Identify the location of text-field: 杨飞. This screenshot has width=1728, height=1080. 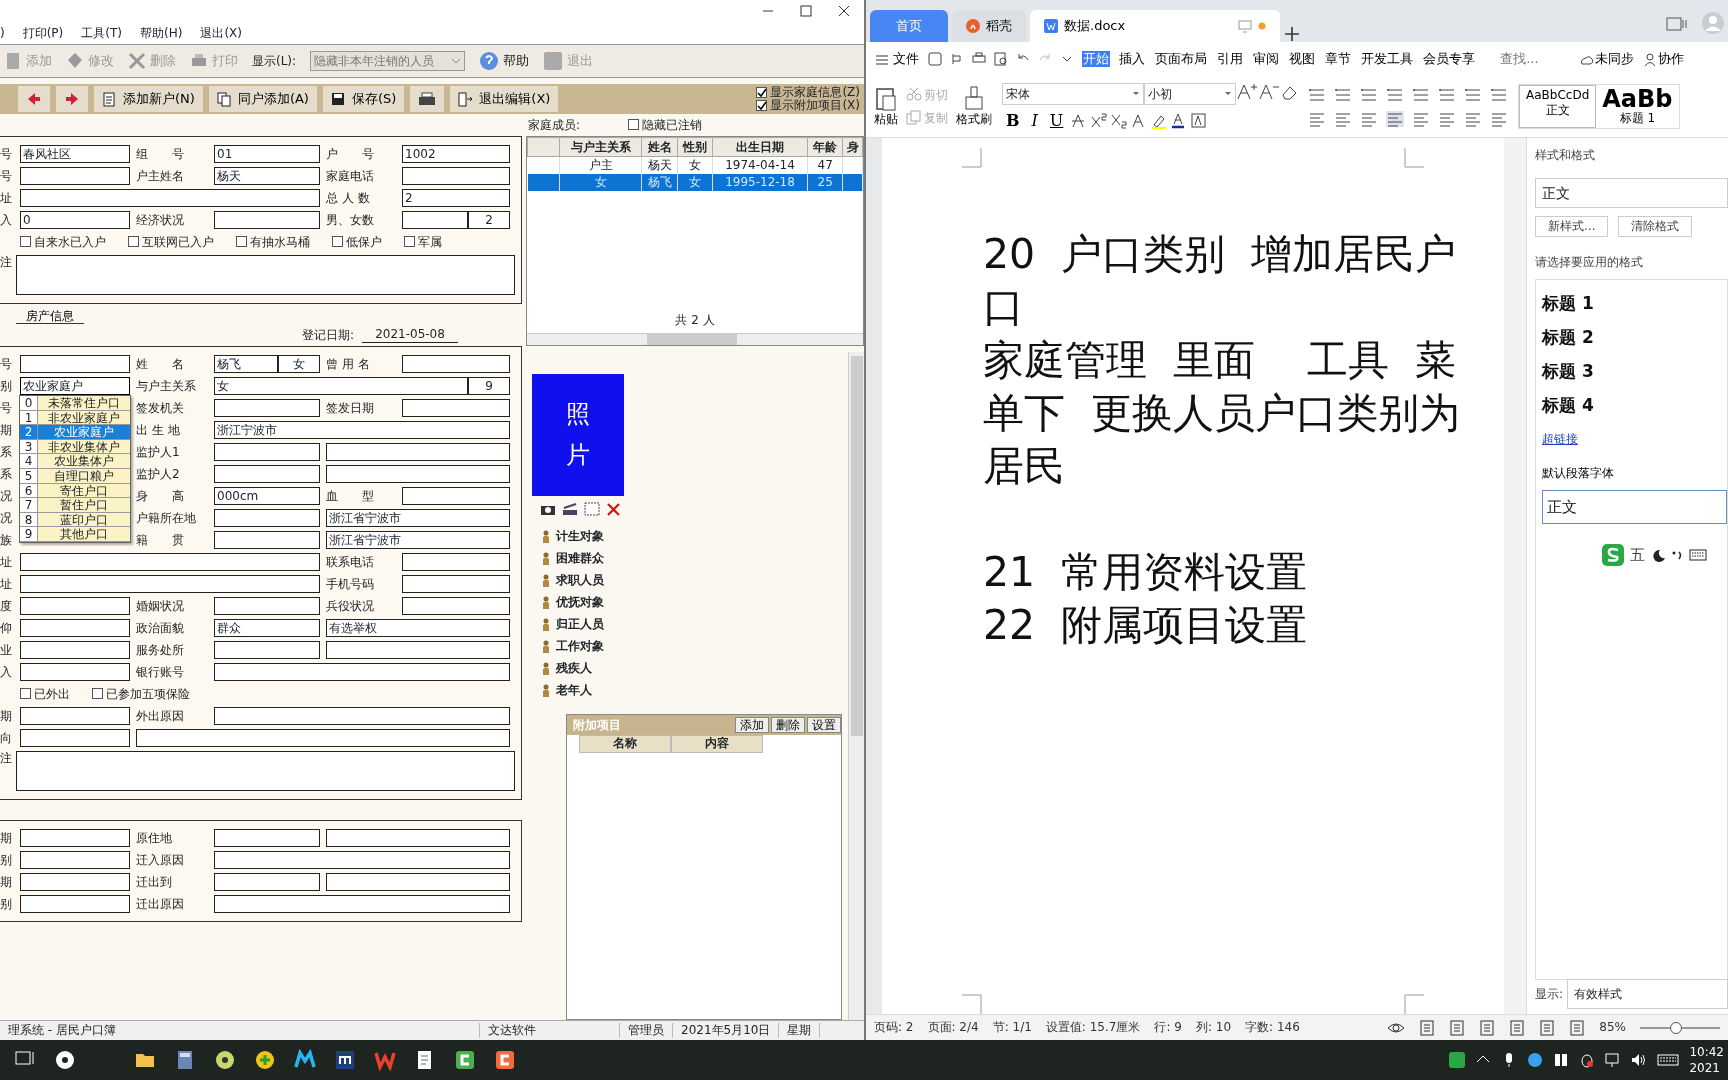
(246, 364).